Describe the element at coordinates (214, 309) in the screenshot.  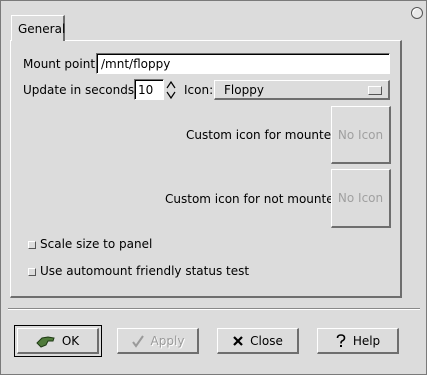
I see `button-separator` at that location.